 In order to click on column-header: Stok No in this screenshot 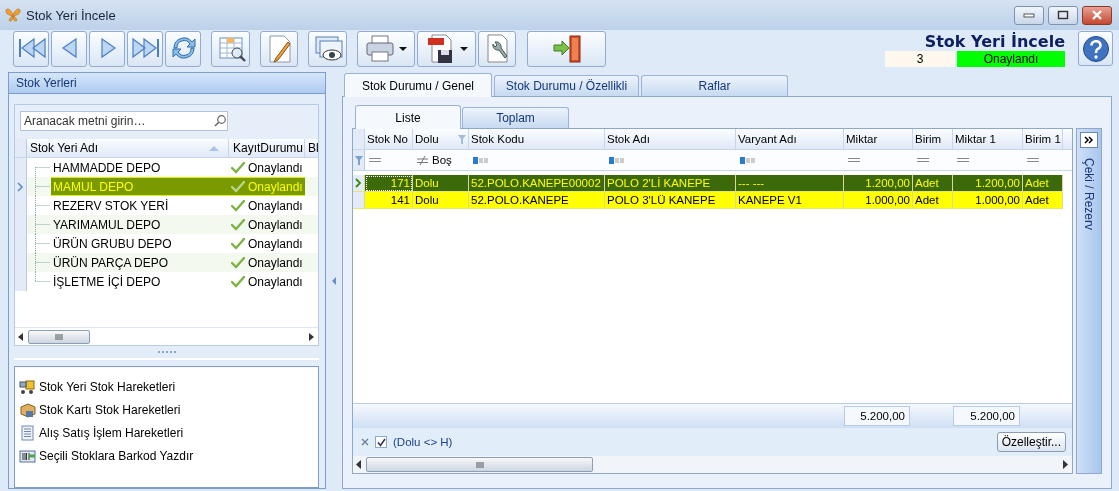, I will do `click(389, 139)`.